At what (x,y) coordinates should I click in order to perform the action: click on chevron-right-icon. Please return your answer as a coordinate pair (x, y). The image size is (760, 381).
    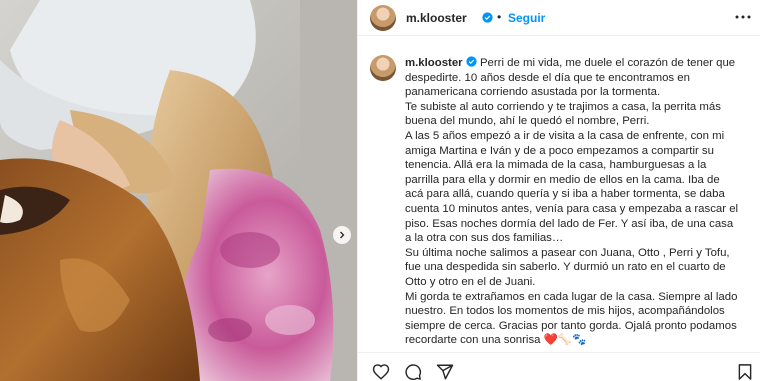
    Looking at the image, I should click on (342, 235).